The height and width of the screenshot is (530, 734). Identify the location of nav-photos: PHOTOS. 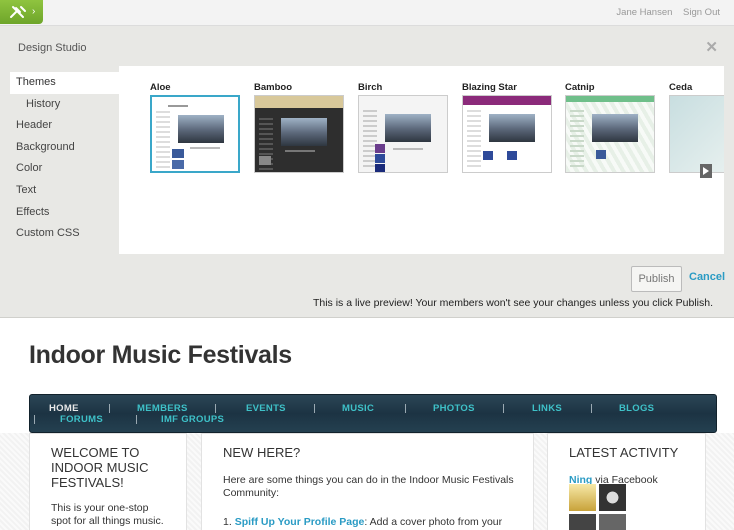
(454, 408).